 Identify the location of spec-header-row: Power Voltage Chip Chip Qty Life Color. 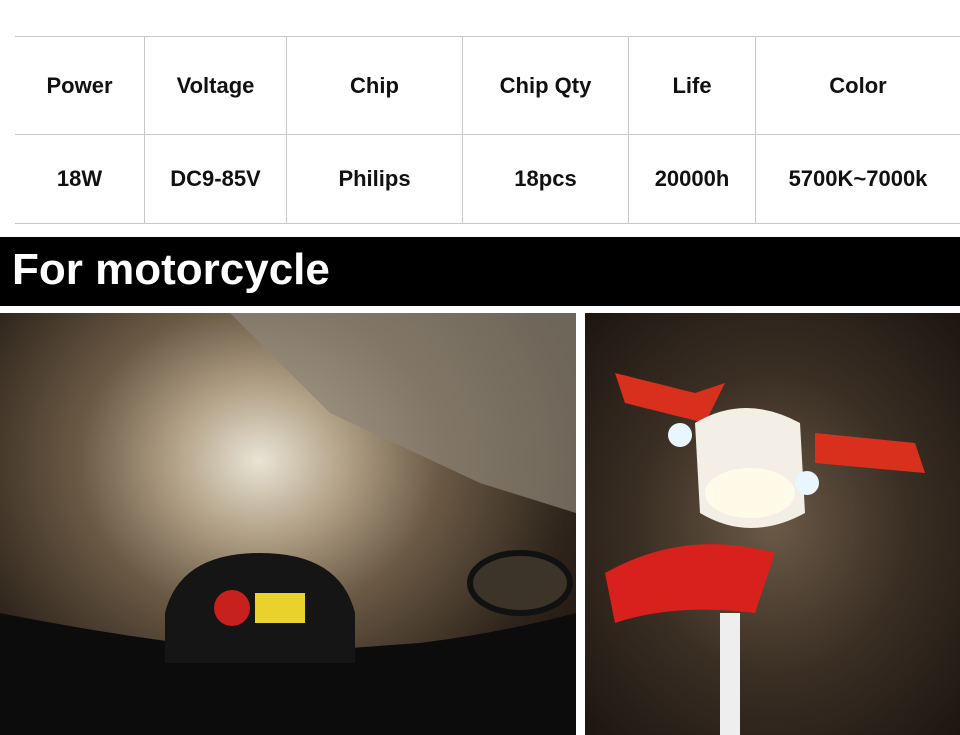
(487, 85).